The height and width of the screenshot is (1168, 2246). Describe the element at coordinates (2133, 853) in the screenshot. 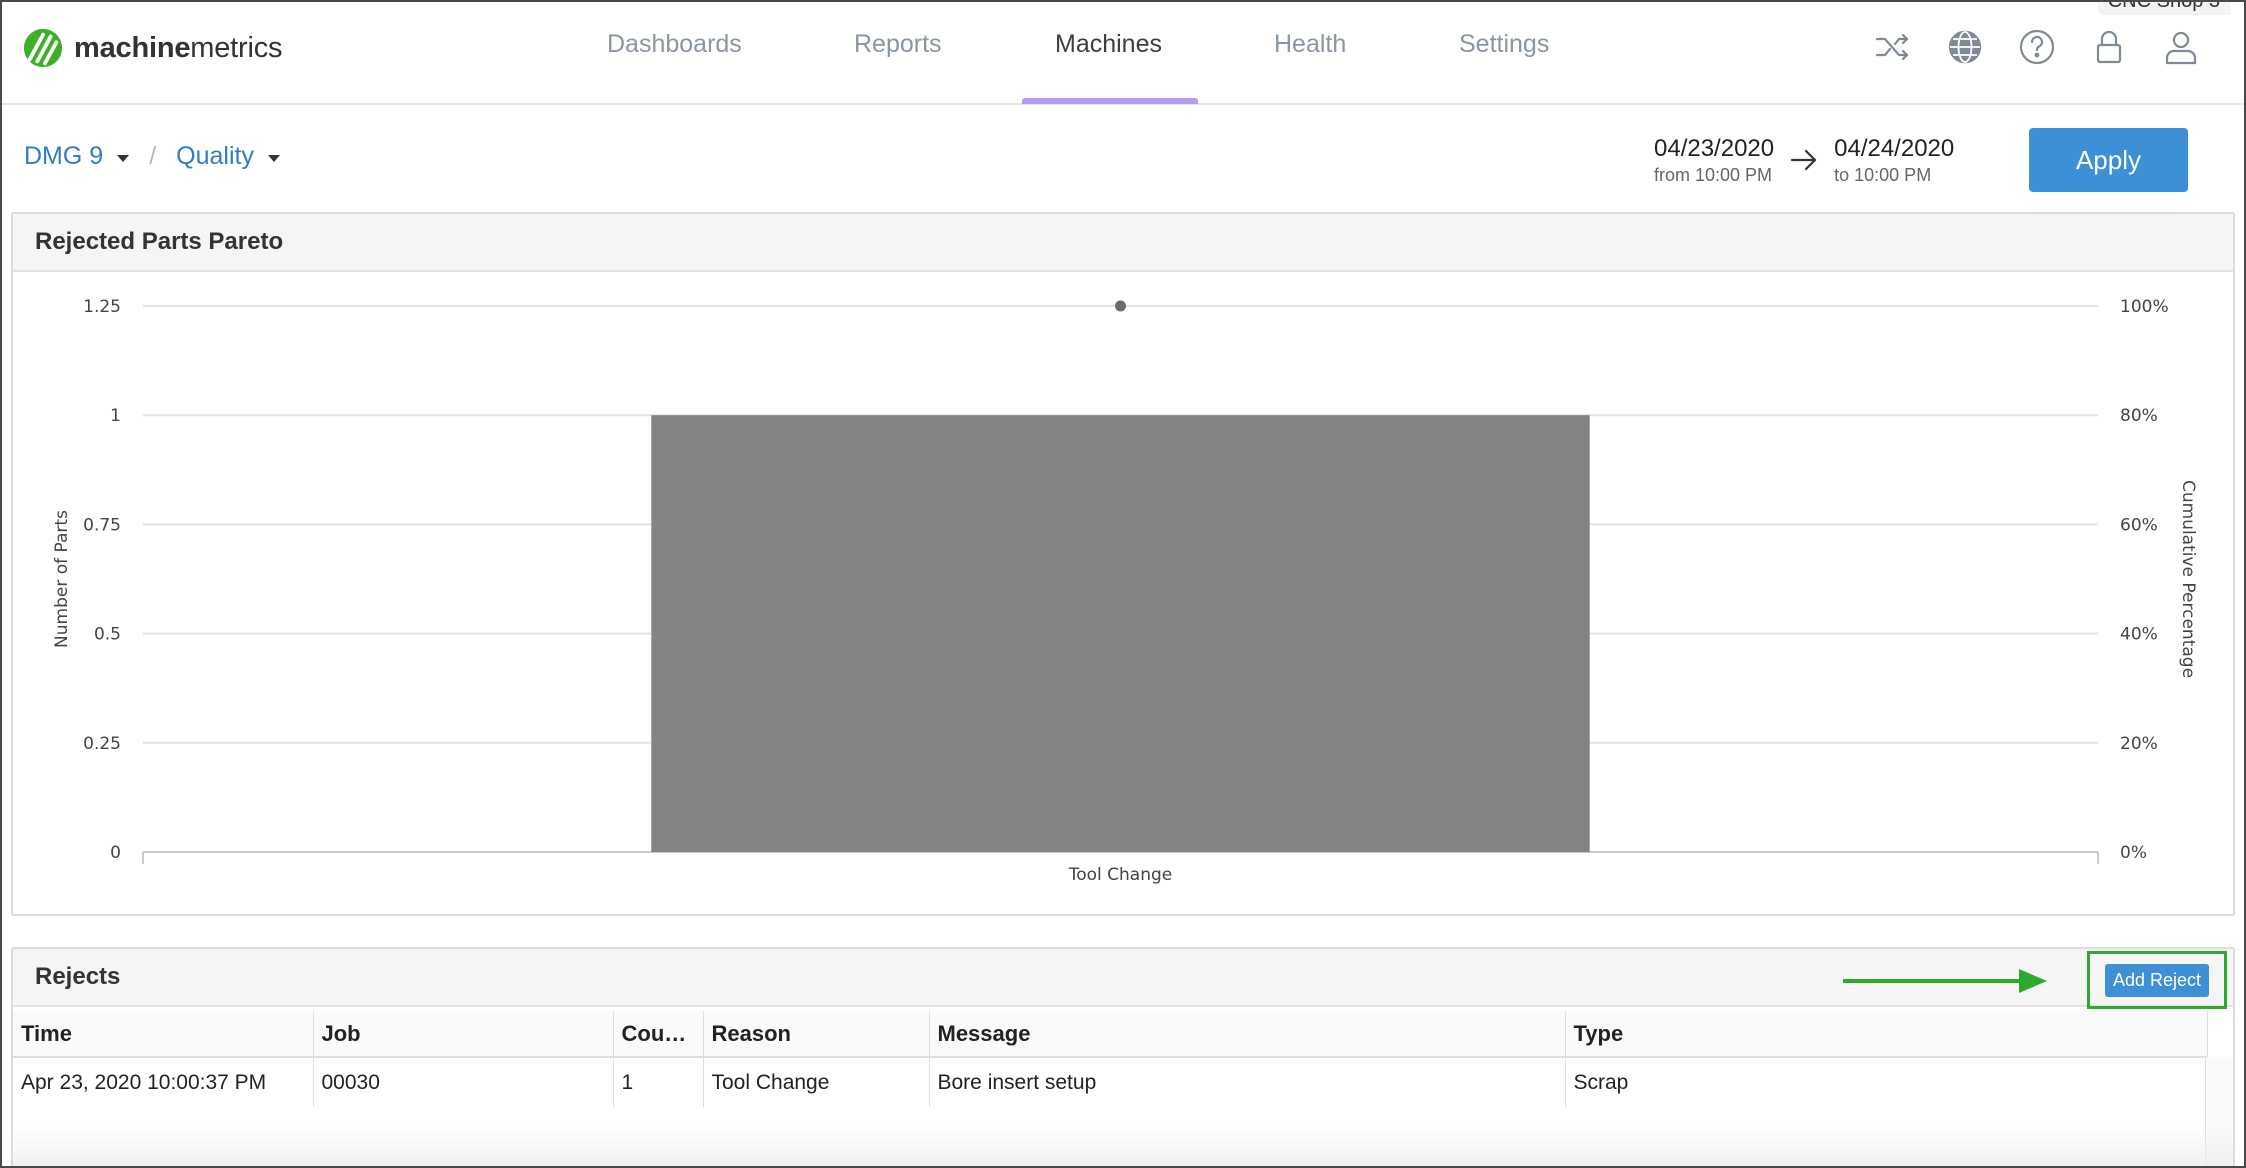

I see `y-right-tick-label: 0%` at that location.